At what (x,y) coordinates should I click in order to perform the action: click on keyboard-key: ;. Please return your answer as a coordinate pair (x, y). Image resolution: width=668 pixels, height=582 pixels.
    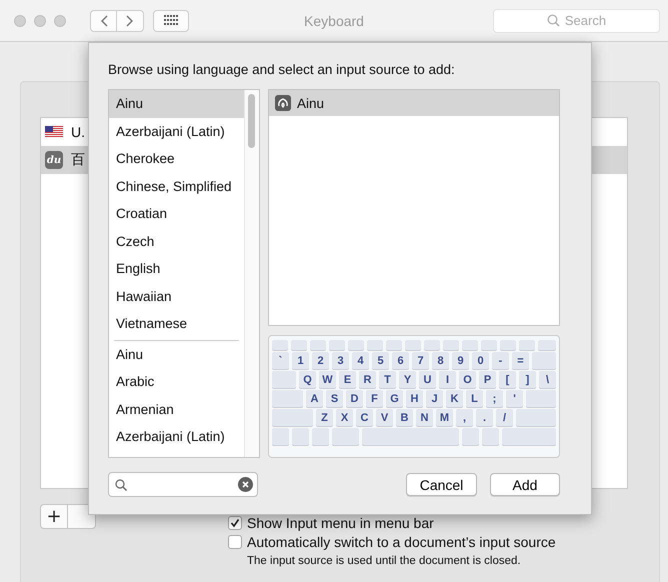
    Looking at the image, I should click on (494, 398).